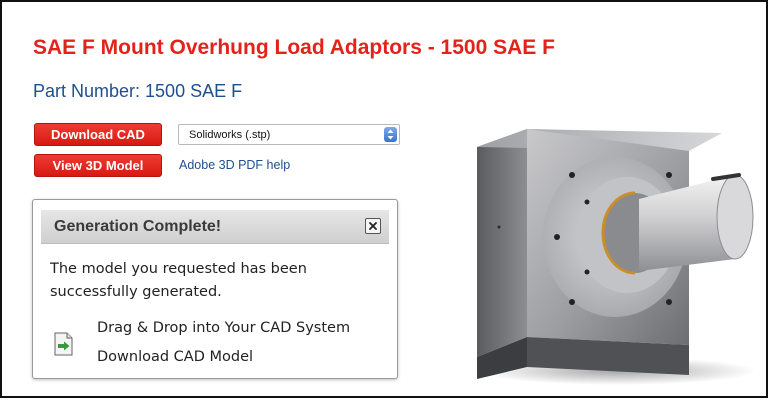  What do you see at coordinates (175, 357) in the screenshot?
I see `download-cad-model-link: Download CAD Model` at bounding box center [175, 357].